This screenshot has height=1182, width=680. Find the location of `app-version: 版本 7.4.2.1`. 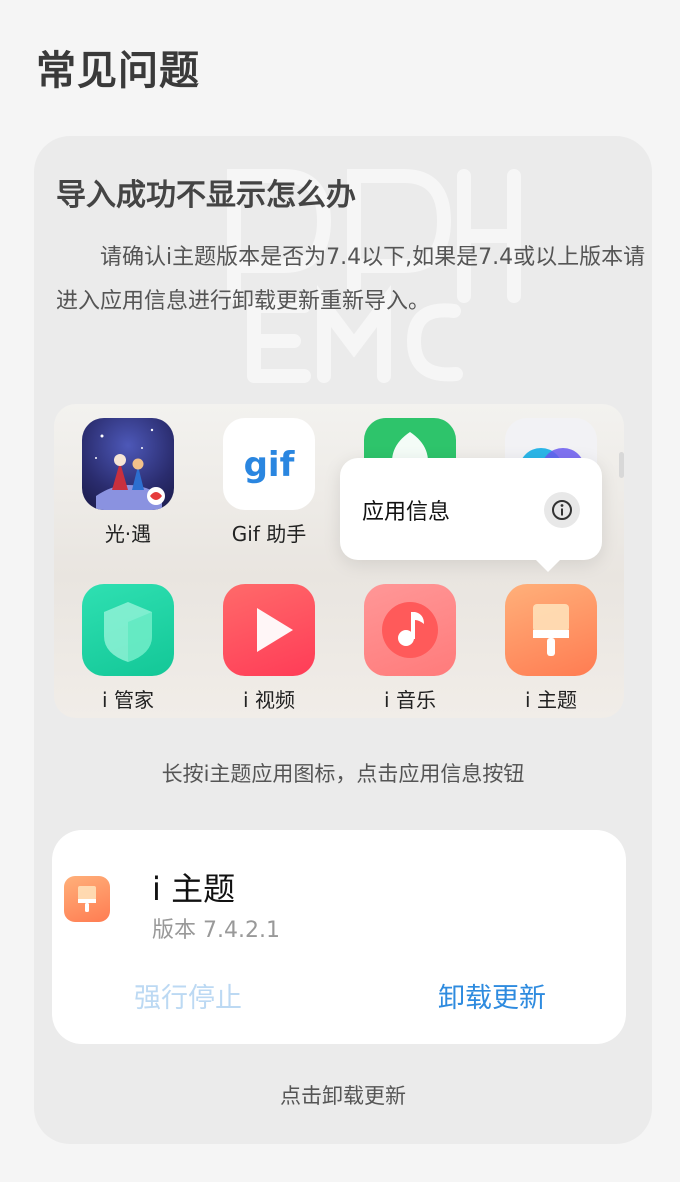

app-version: 版本 7.4.2.1 is located at coordinates (216, 930).